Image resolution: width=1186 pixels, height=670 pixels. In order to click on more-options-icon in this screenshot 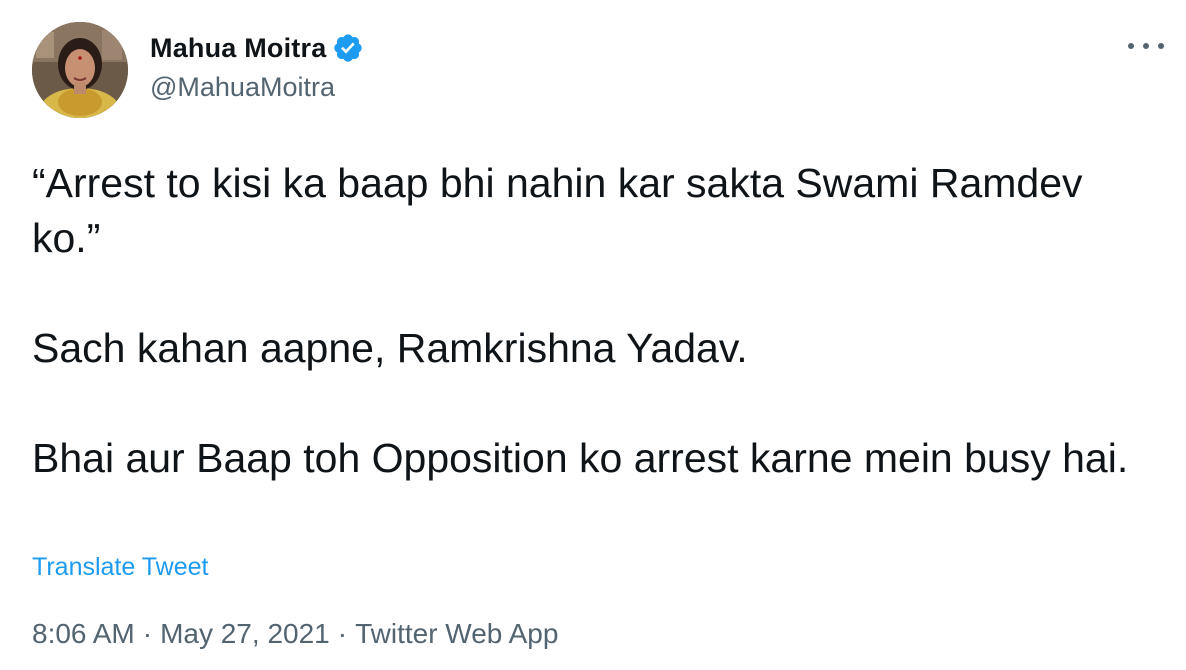, I will do `click(1146, 46)`.